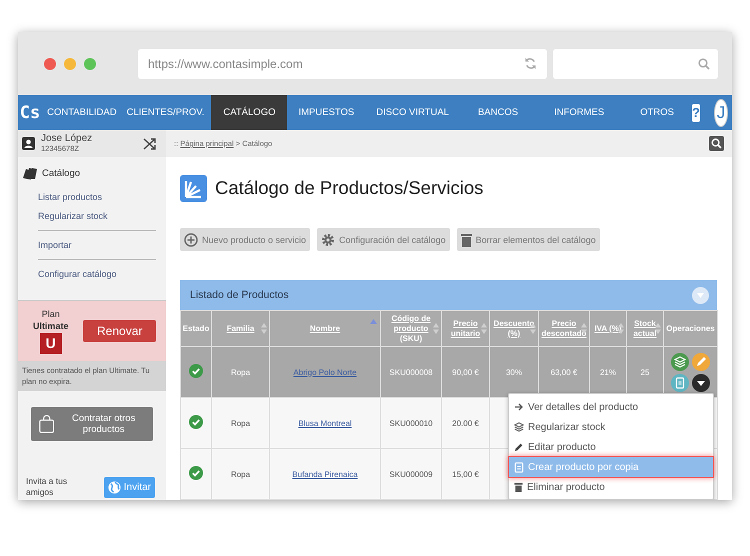  What do you see at coordinates (691, 328) in the screenshot?
I see `column-header: Operaciones` at bounding box center [691, 328].